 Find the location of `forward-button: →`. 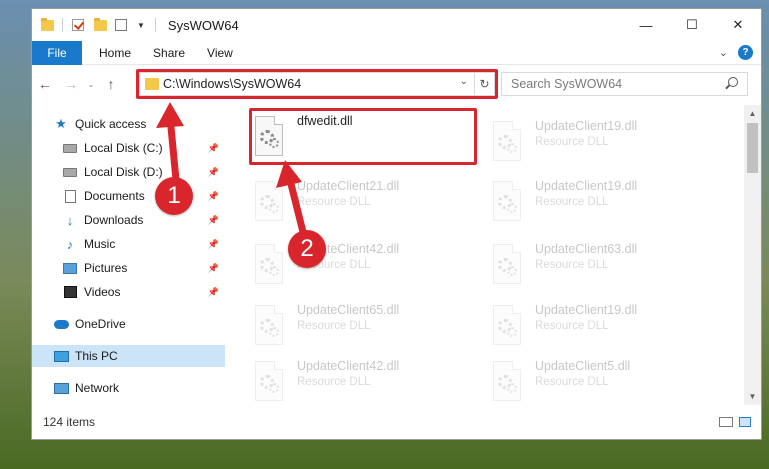

forward-button: → is located at coordinates (71, 84).